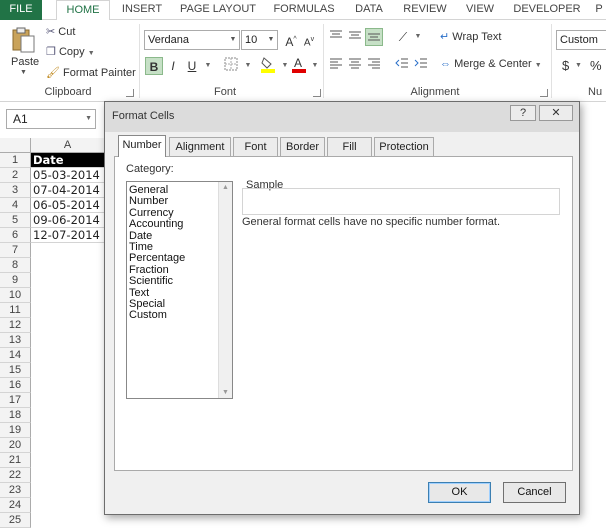 This screenshot has height=528, width=606. Describe the element at coordinates (336, 37) in the screenshot. I see `align-top-icon` at that location.